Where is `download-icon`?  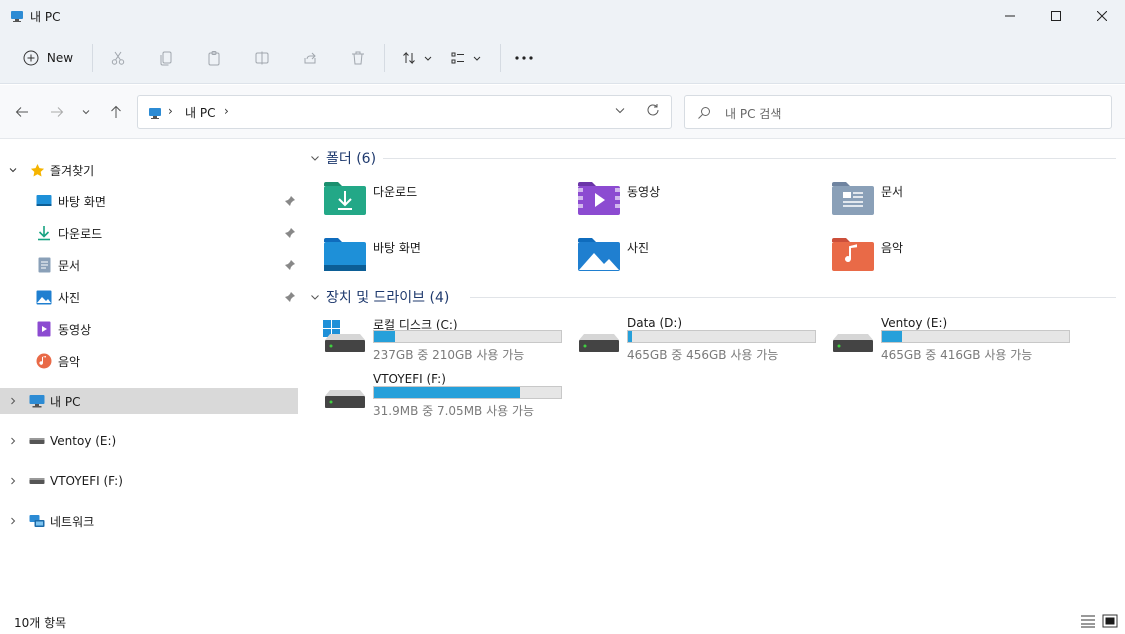 download-icon is located at coordinates (44, 233).